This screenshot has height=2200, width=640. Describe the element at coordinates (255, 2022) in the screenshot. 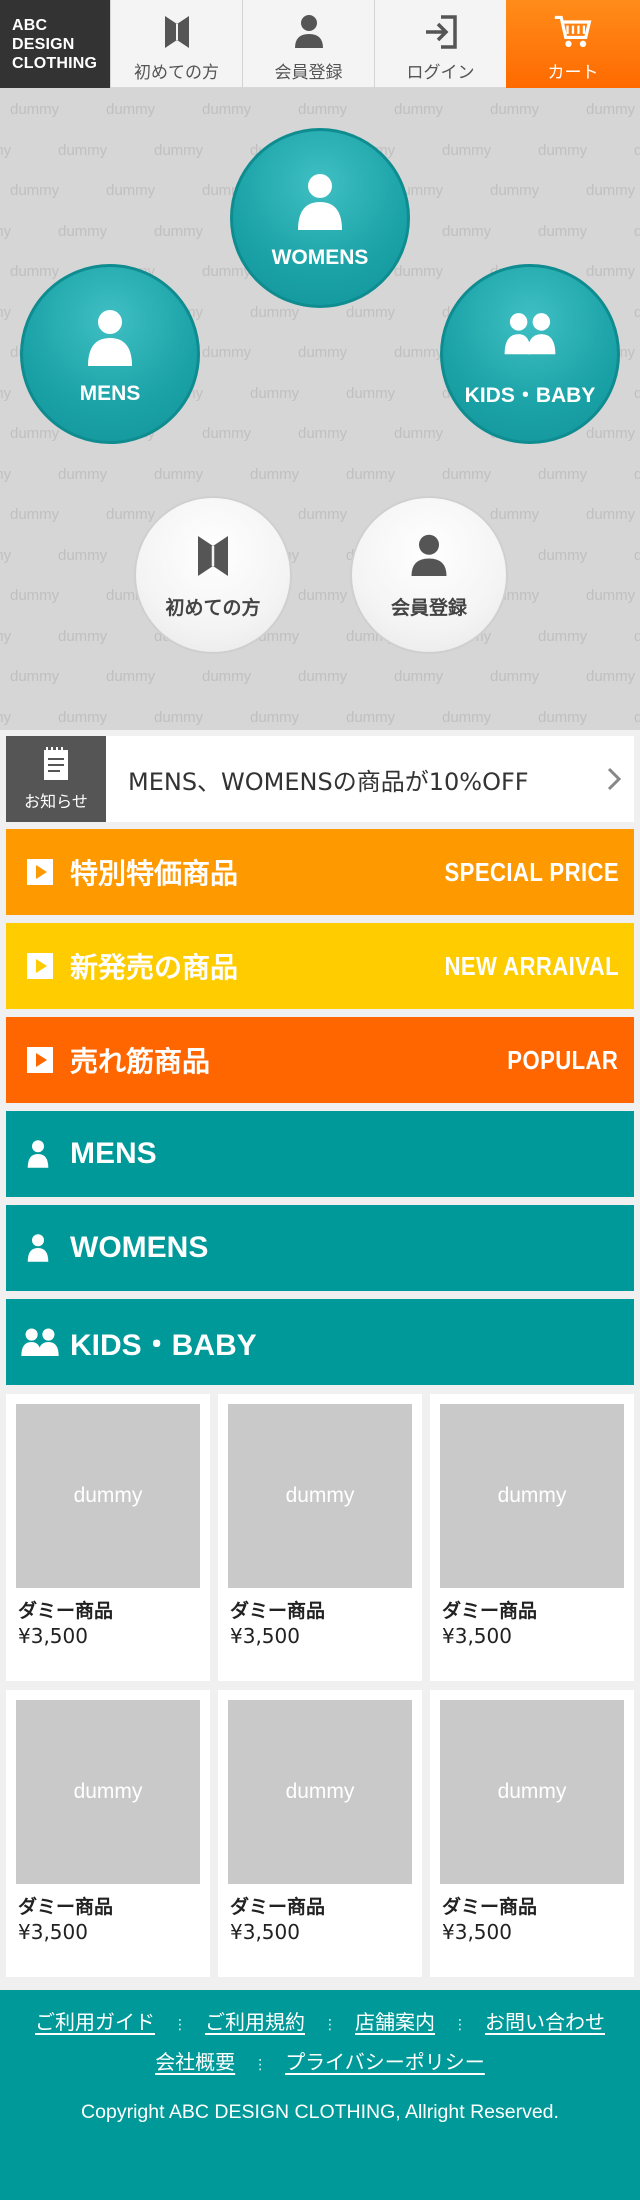

I see `footer-link-terms: ご利用規約` at that location.